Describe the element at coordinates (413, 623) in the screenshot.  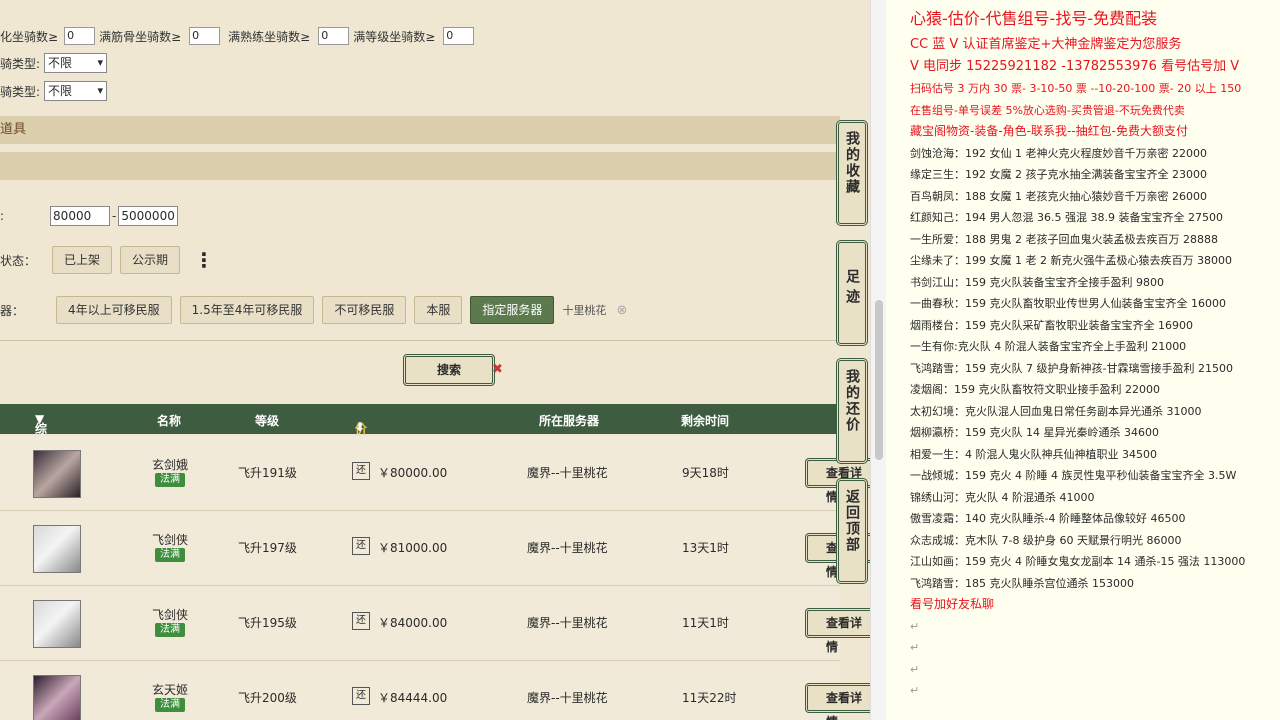
I see `character-price: ￥84000.00` at that location.